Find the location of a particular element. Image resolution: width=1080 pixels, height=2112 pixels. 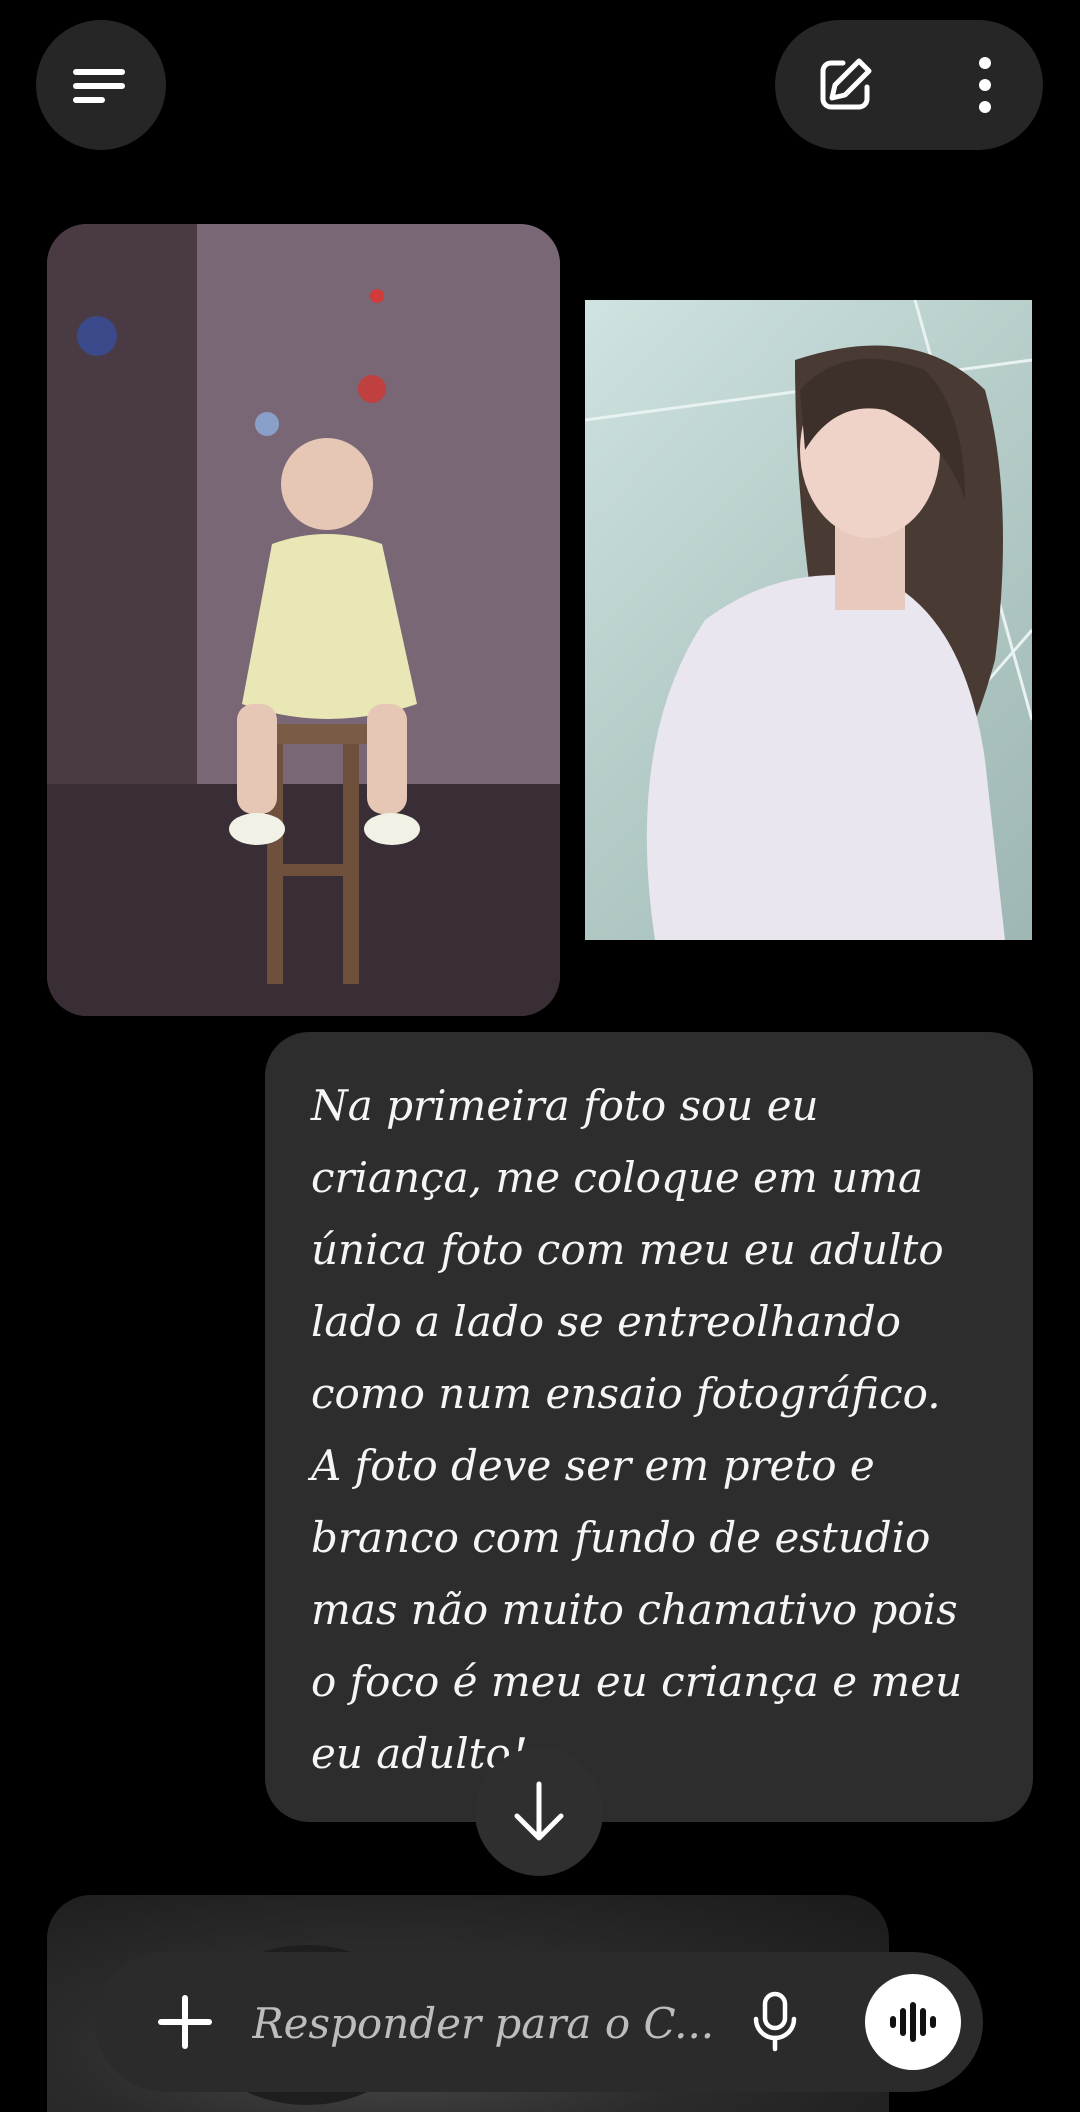

microphone-icon is located at coordinates (775, 2021).